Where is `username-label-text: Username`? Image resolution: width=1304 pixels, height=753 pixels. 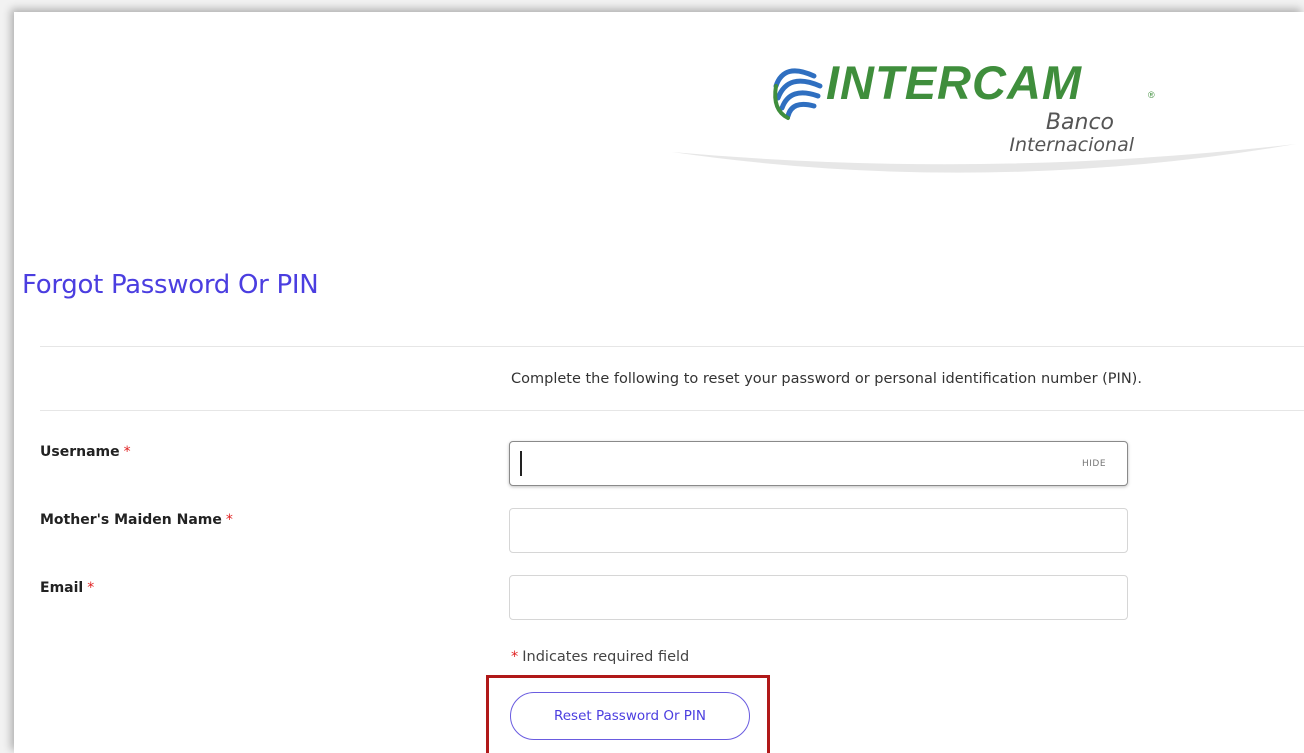 username-label-text: Username is located at coordinates (80, 452).